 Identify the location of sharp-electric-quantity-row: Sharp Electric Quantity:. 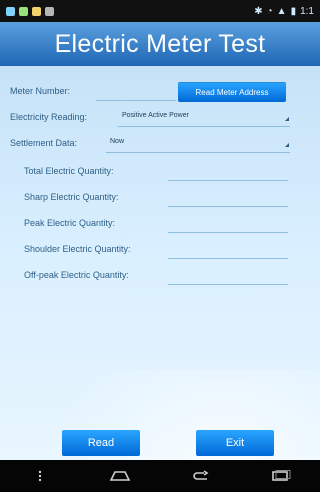
(160, 198).